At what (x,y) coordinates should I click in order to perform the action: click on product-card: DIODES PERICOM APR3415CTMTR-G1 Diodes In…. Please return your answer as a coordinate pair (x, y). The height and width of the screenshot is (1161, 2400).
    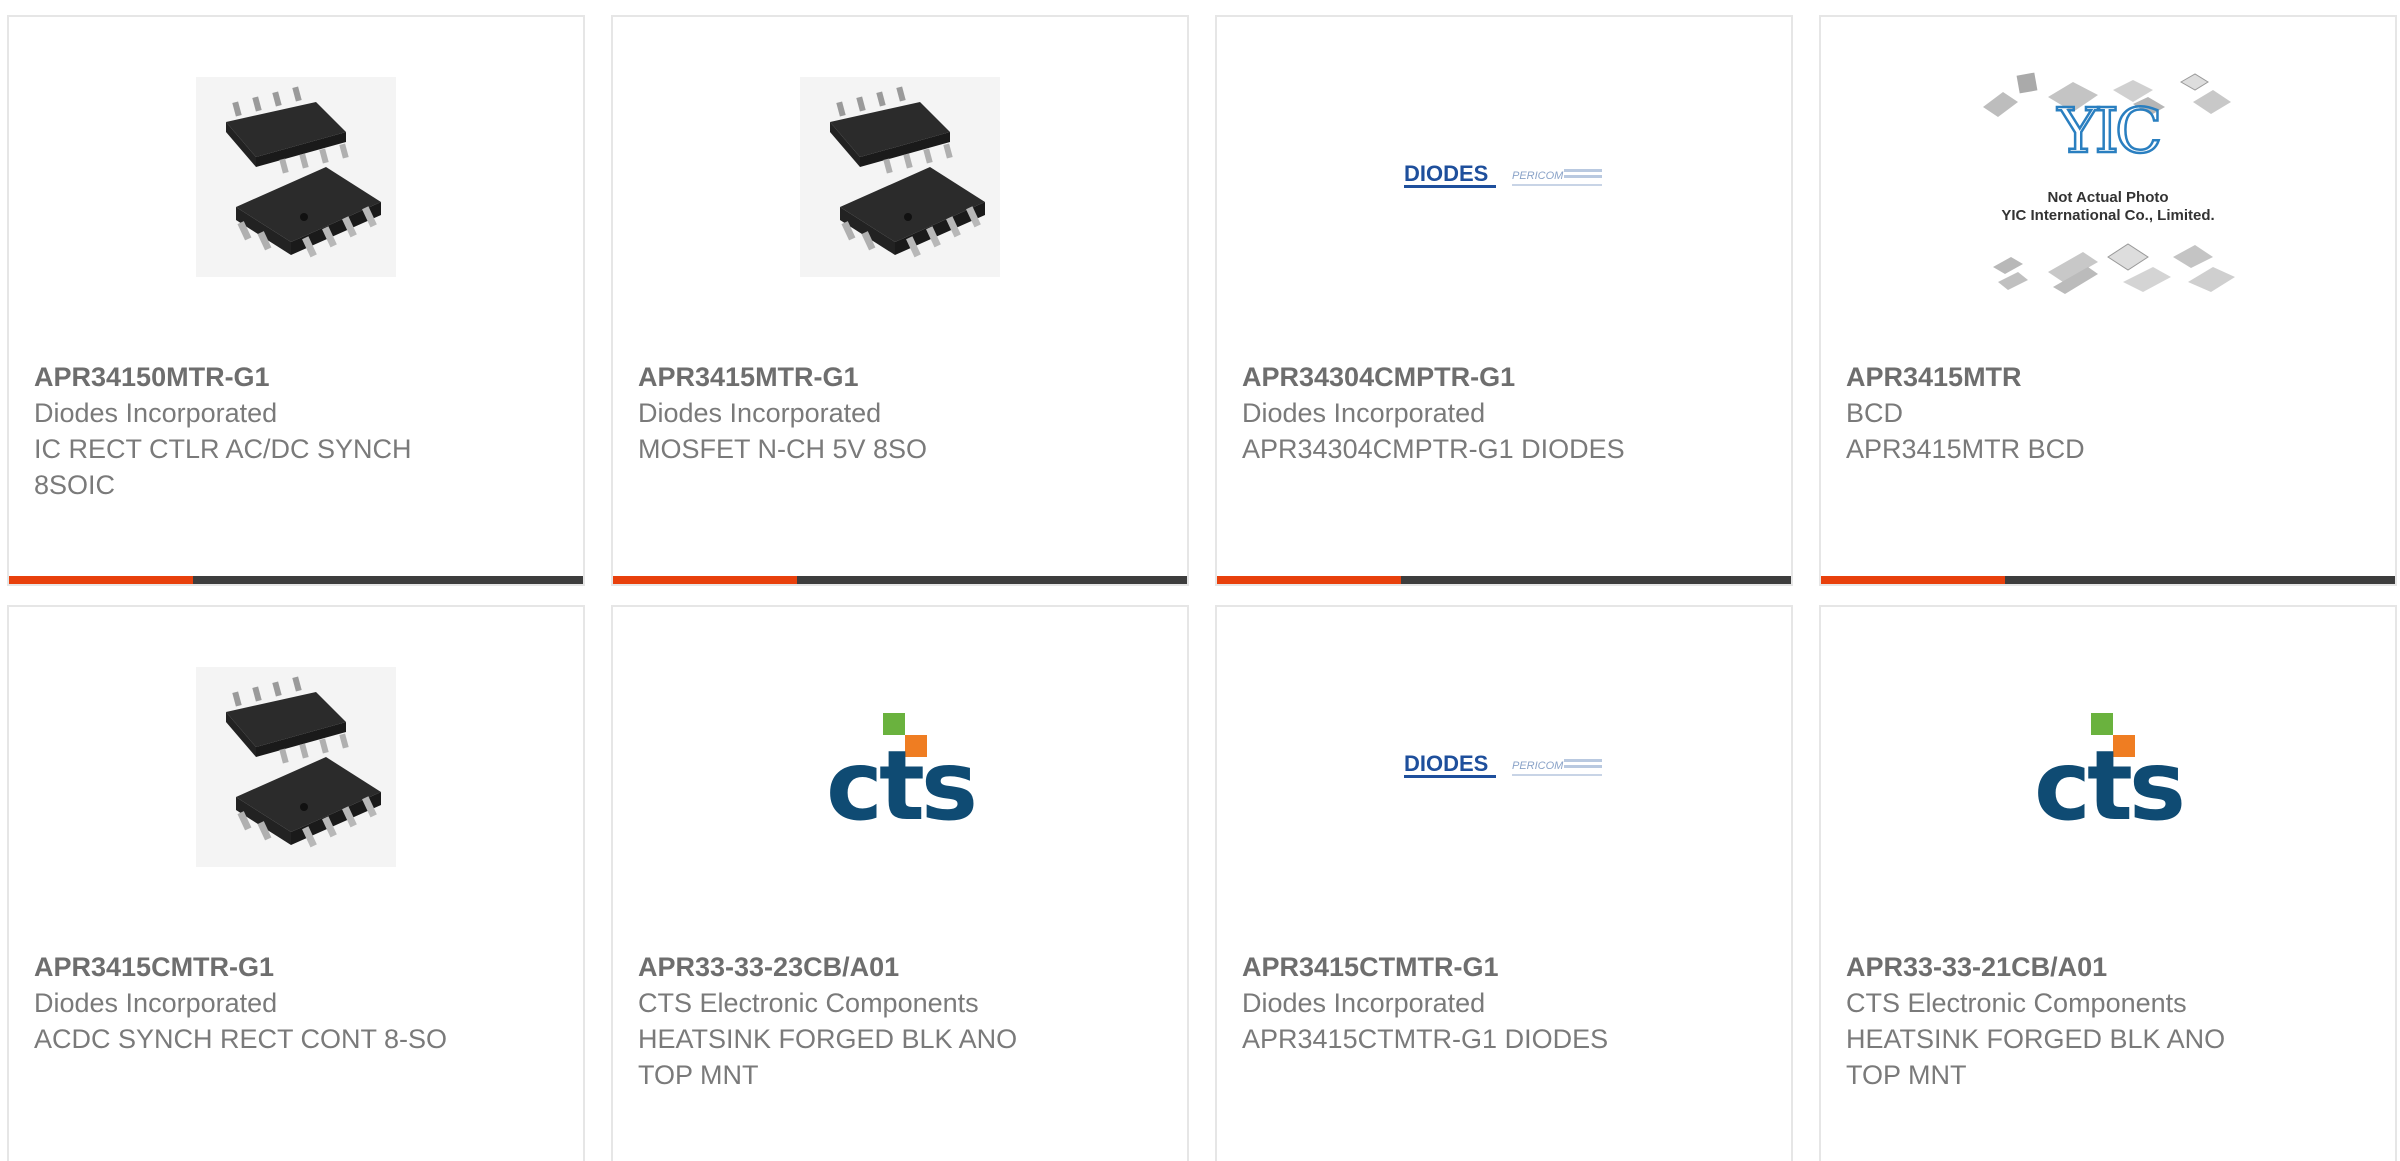
    Looking at the image, I should click on (1504, 883).